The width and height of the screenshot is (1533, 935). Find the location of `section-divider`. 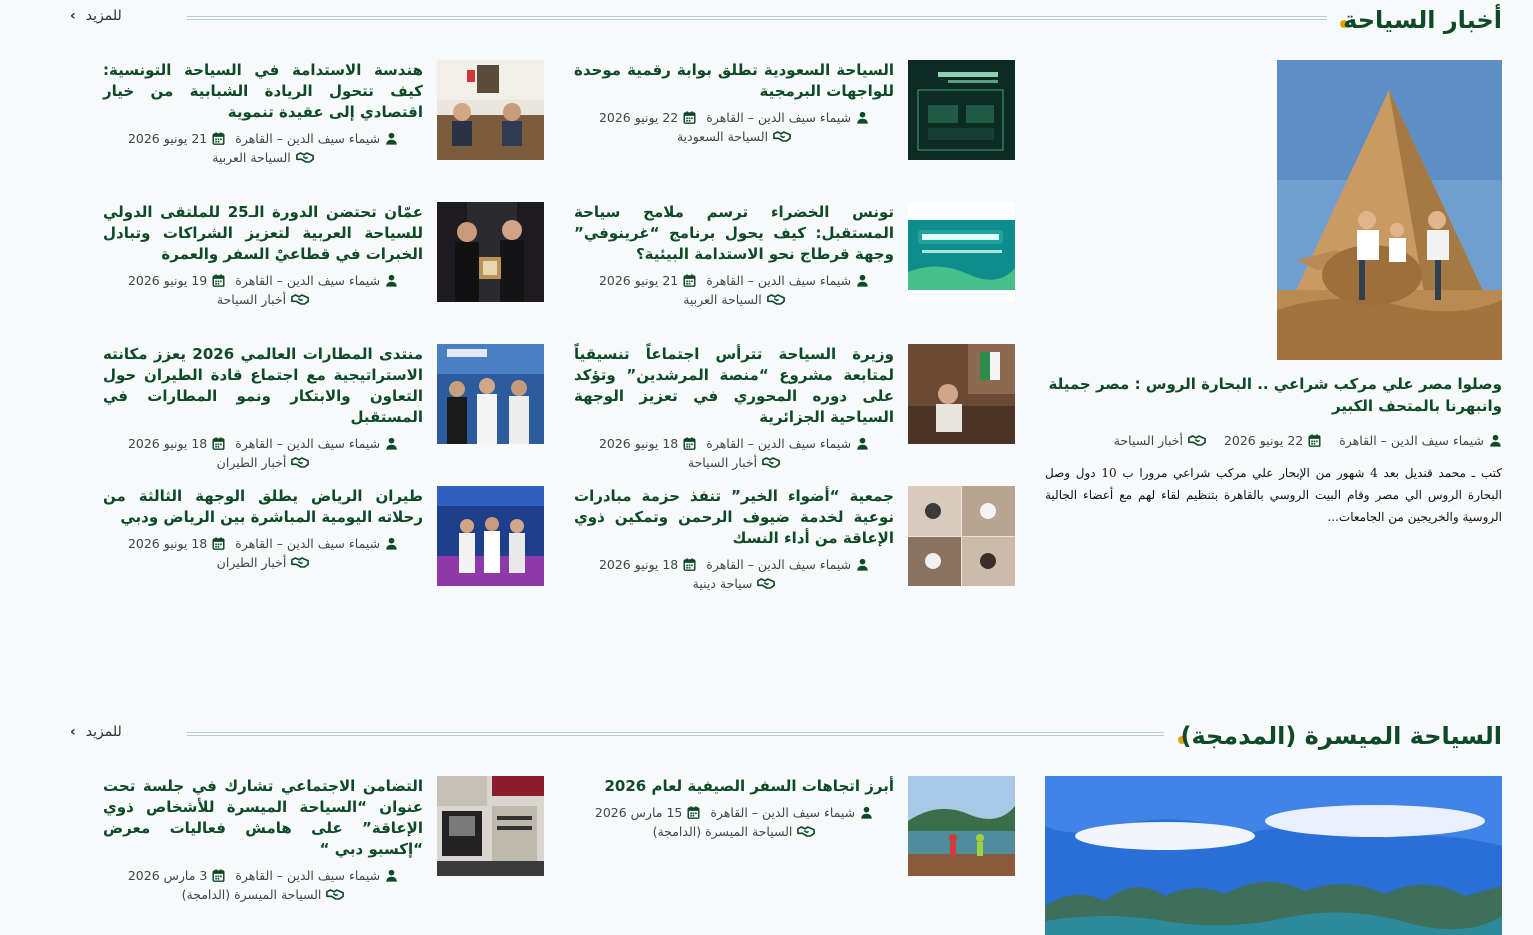

section-divider is located at coordinates (675, 734).